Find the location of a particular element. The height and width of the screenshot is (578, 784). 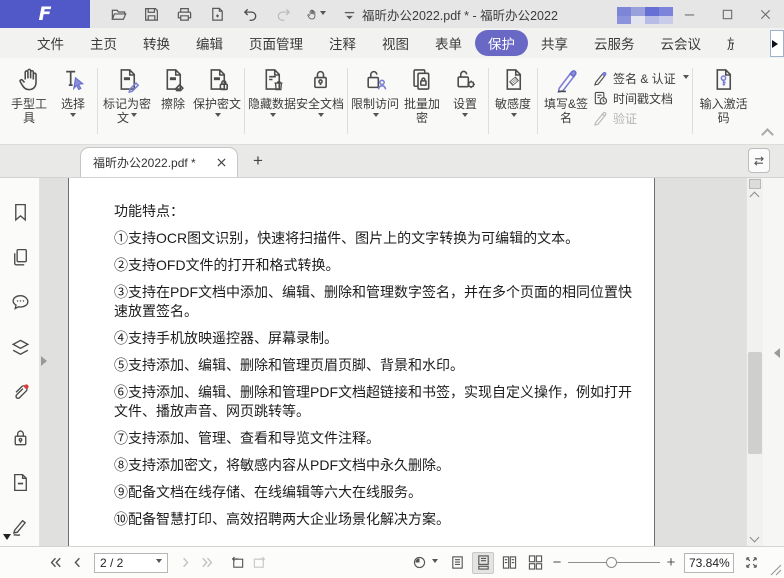

ribbon-tool-fill-sign: 填写&签名 is located at coordinates (566, 94).